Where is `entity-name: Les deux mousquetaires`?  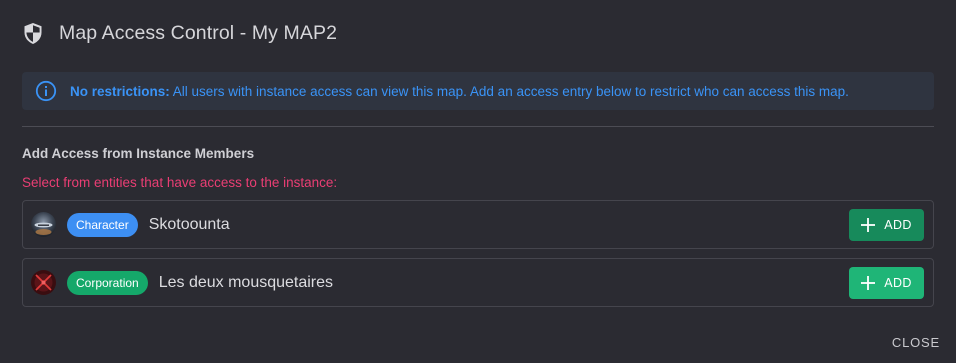
entity-name: Les deux mousquetaires is located at coordinates (246, 282).